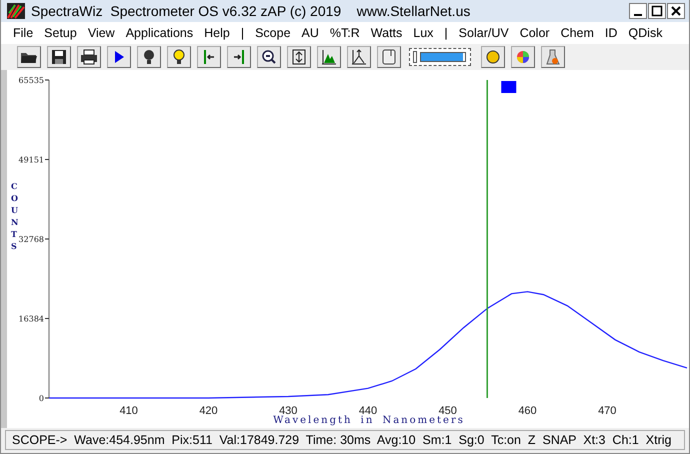  Describe the element at coordinates (535, 33) in the screenshot. I see `menu-item: Color` at that location.